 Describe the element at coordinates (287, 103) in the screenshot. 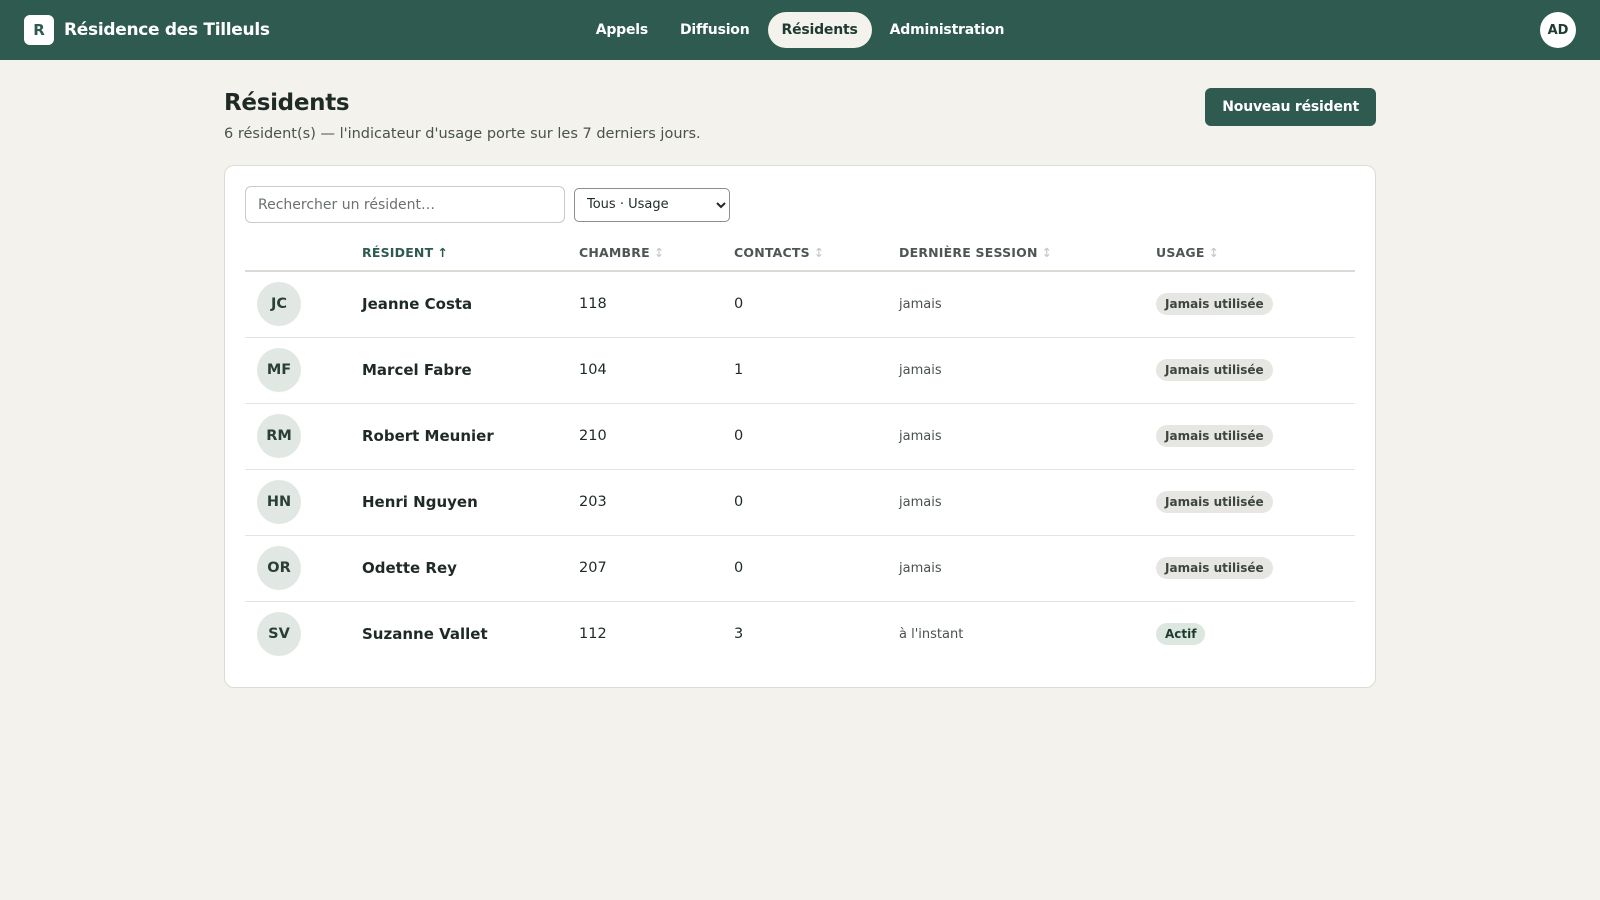

I see `page-title: Résidents` at that location.